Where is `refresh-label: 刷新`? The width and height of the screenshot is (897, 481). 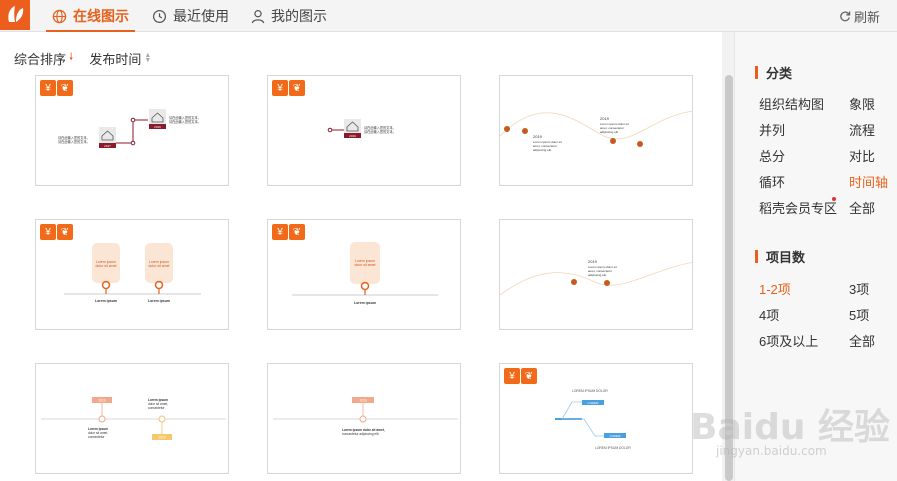
refresh-label: 刷新 is located at coordinates (866, 17).